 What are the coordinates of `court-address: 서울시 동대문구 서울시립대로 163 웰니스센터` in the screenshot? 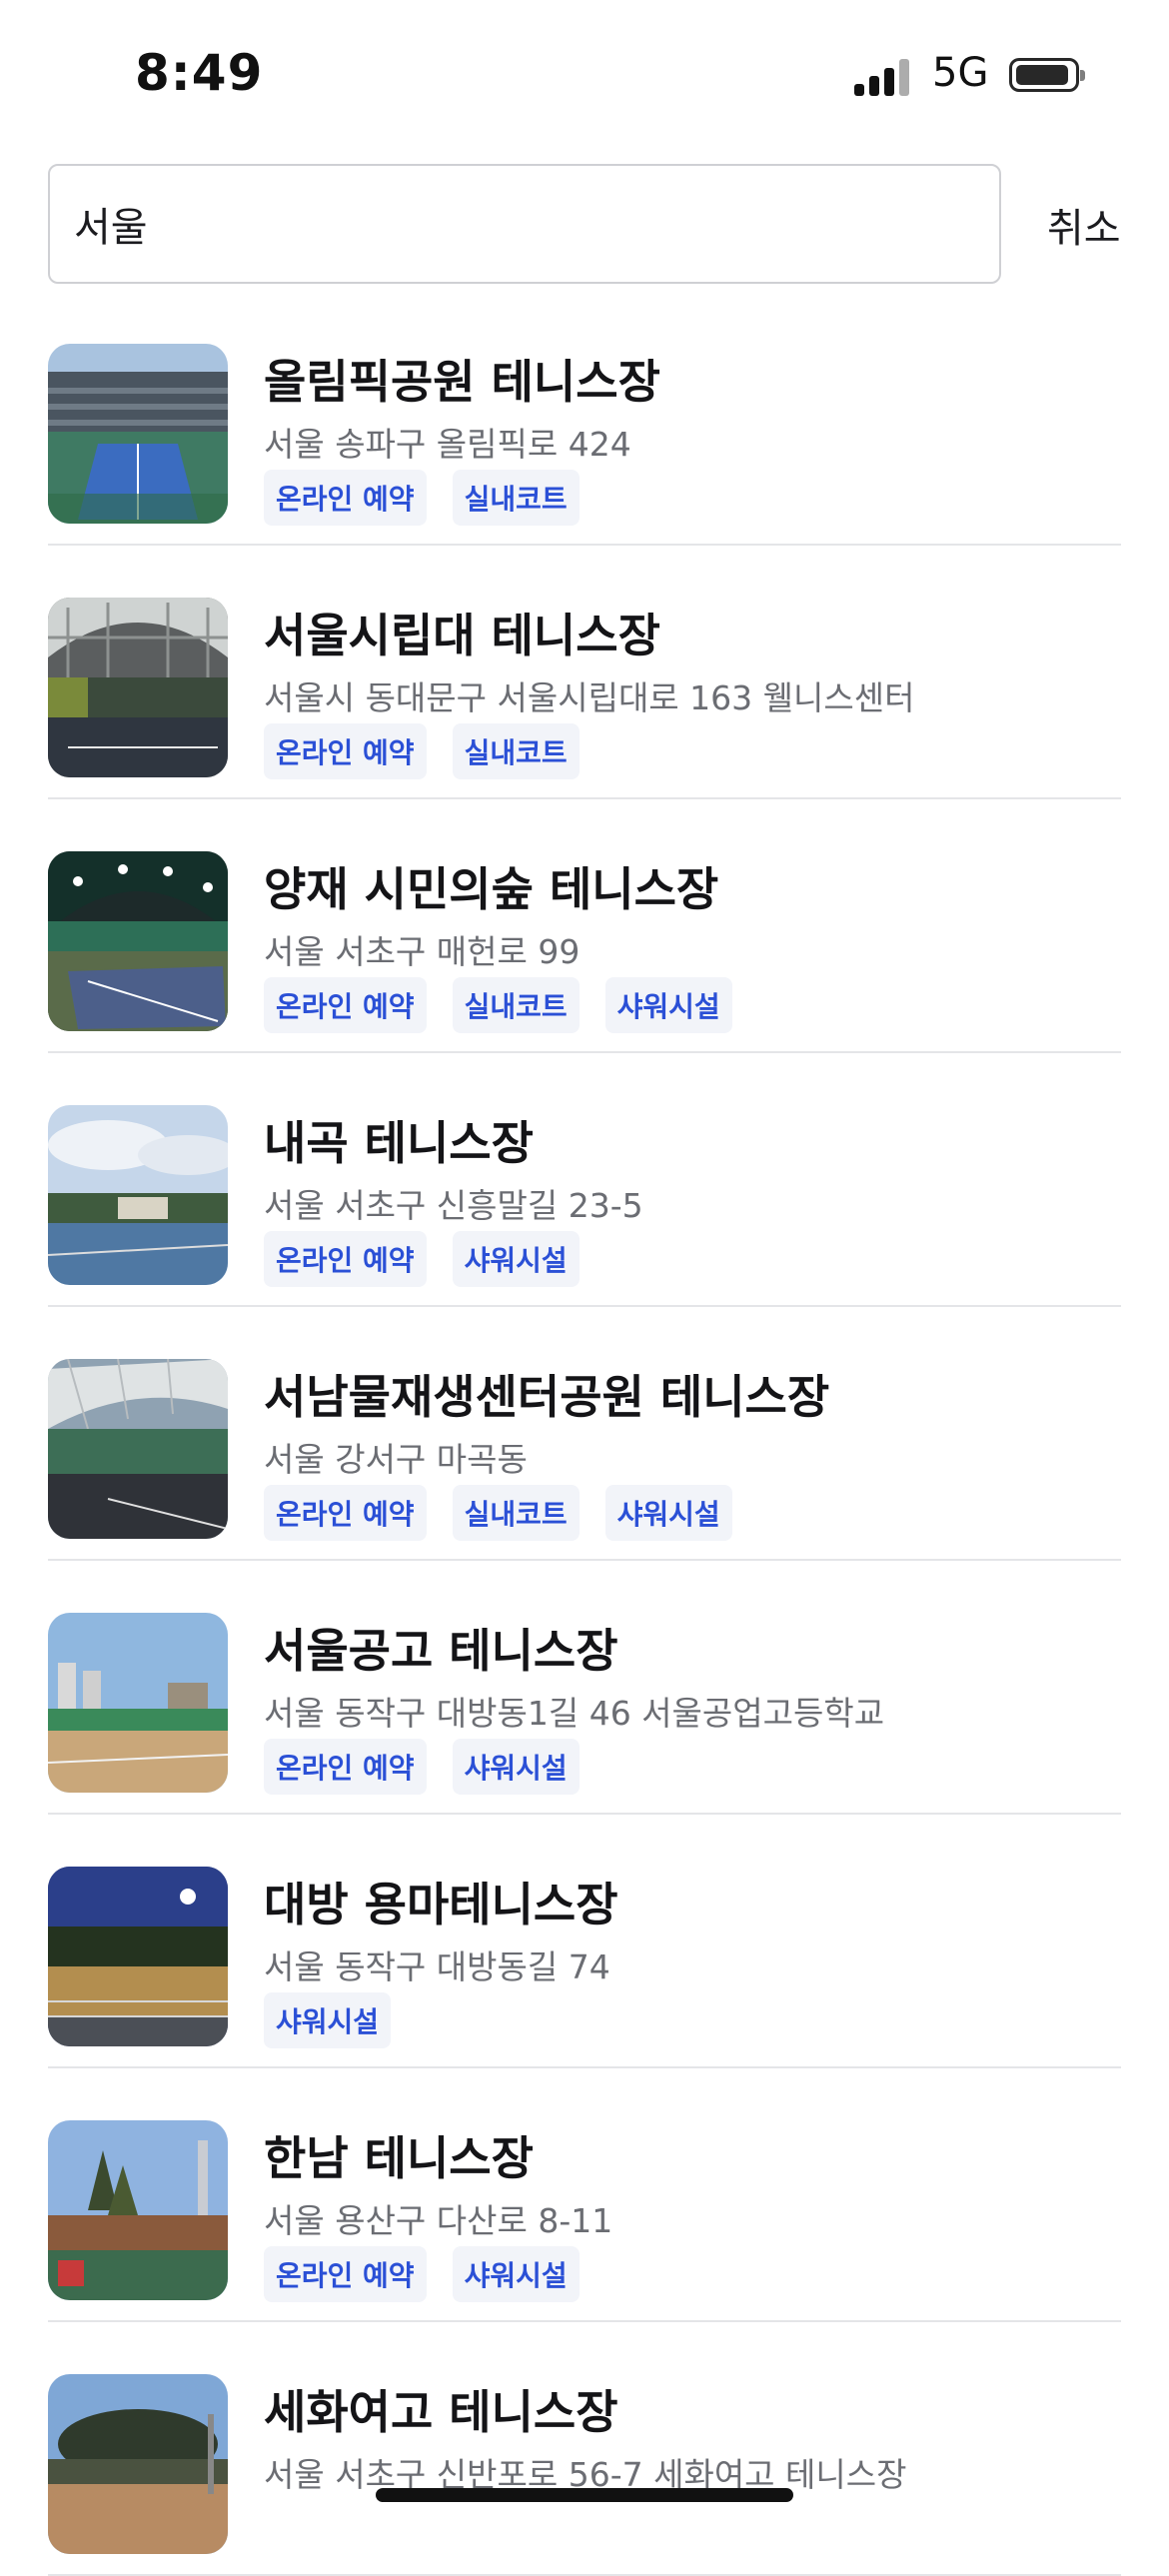 It's located at (589, 697).